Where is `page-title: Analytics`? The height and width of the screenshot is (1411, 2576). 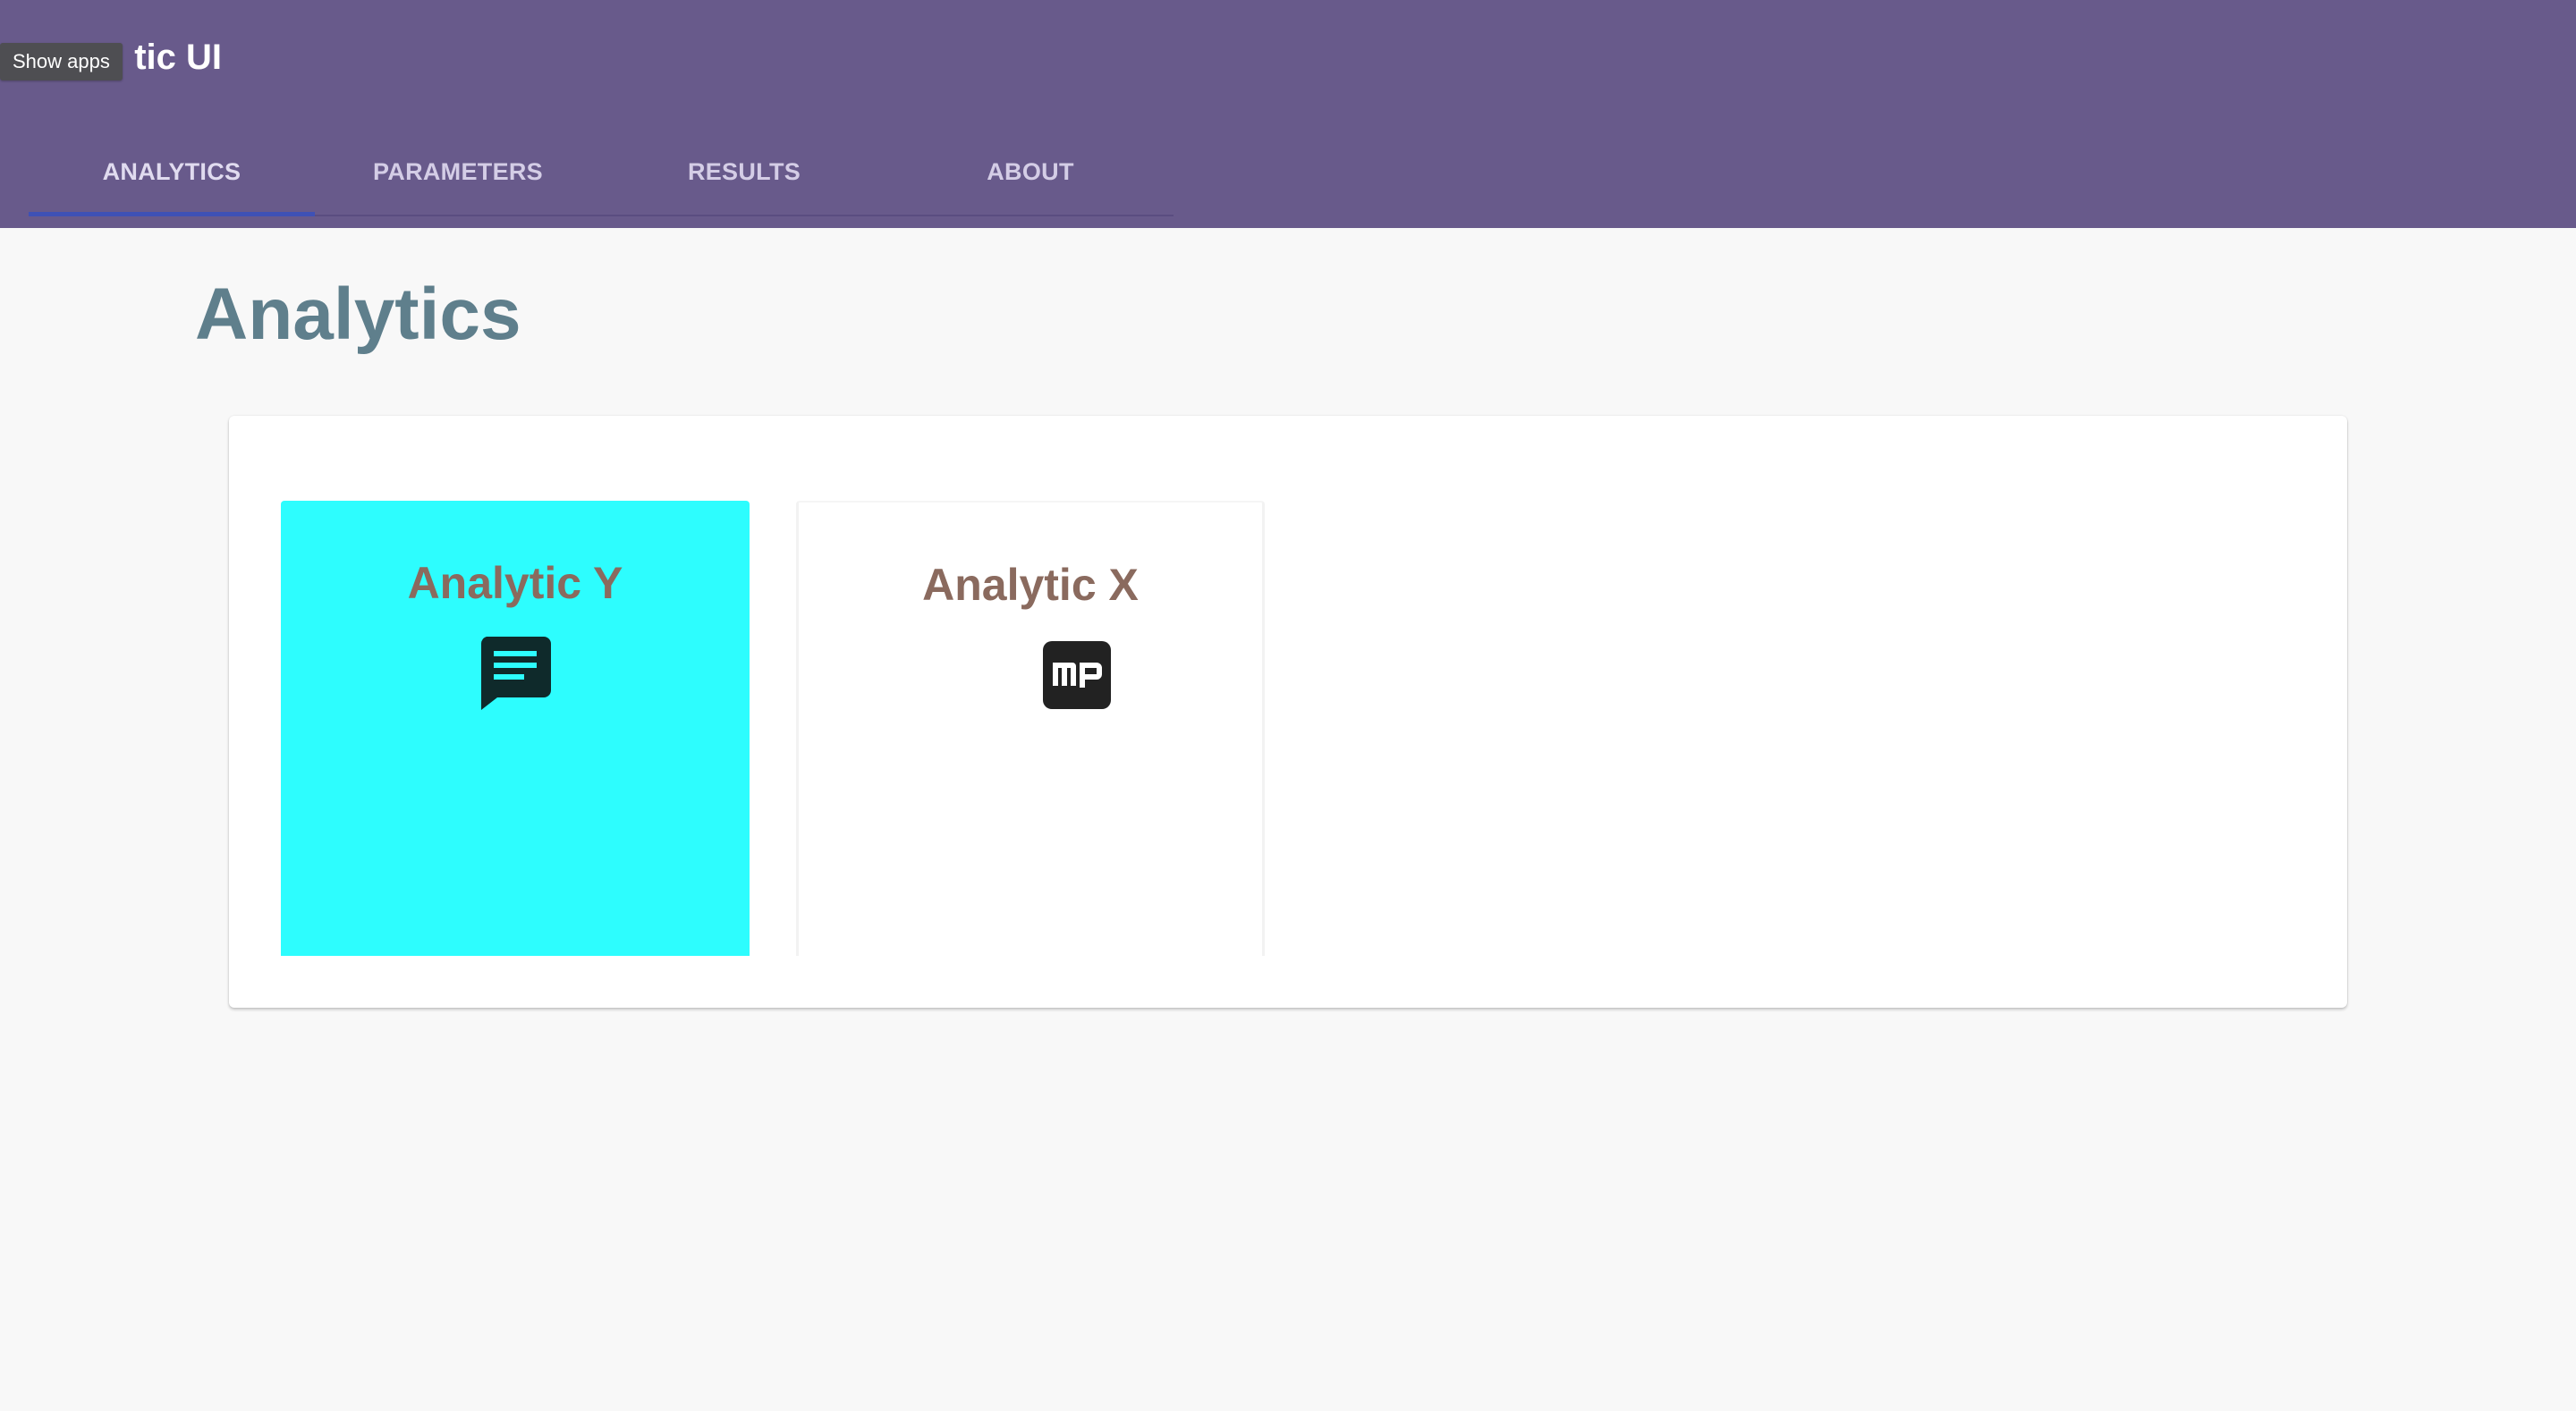
page-title: Analytics is located at coordinates (358, 315).